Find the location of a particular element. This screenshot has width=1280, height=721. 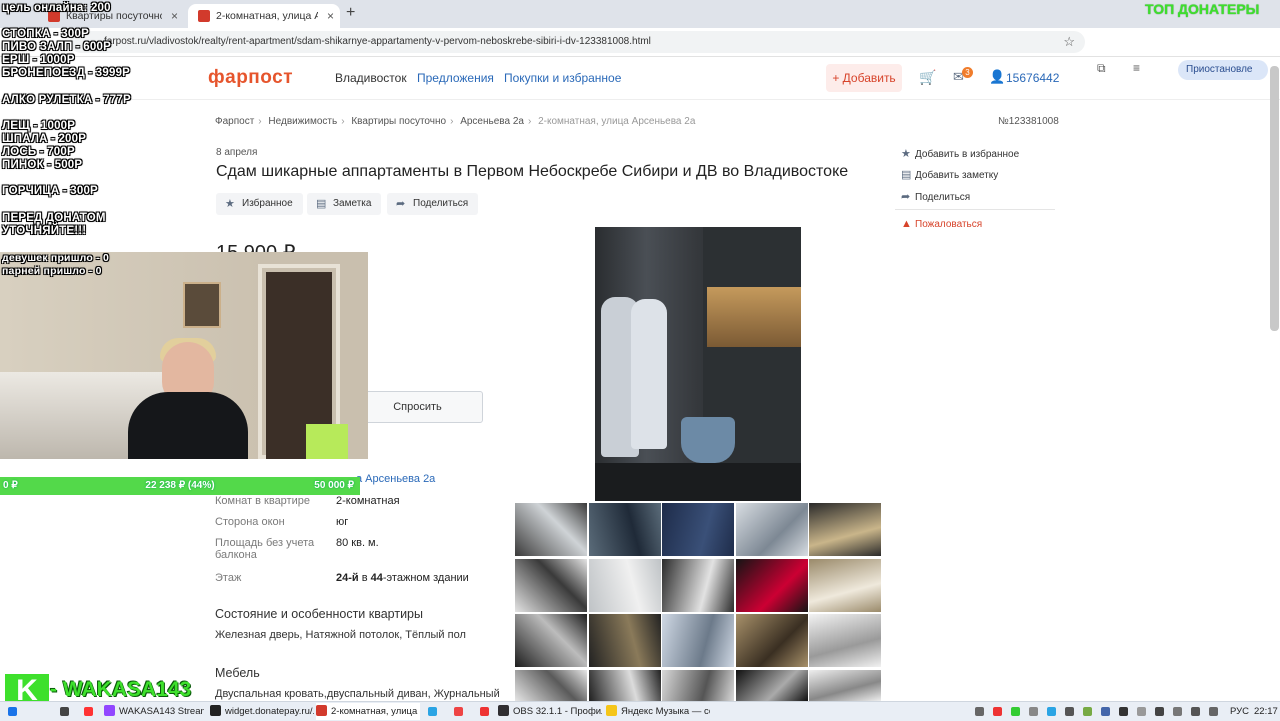

ad-date: 8 апреля is located at coordinates (237, 152).